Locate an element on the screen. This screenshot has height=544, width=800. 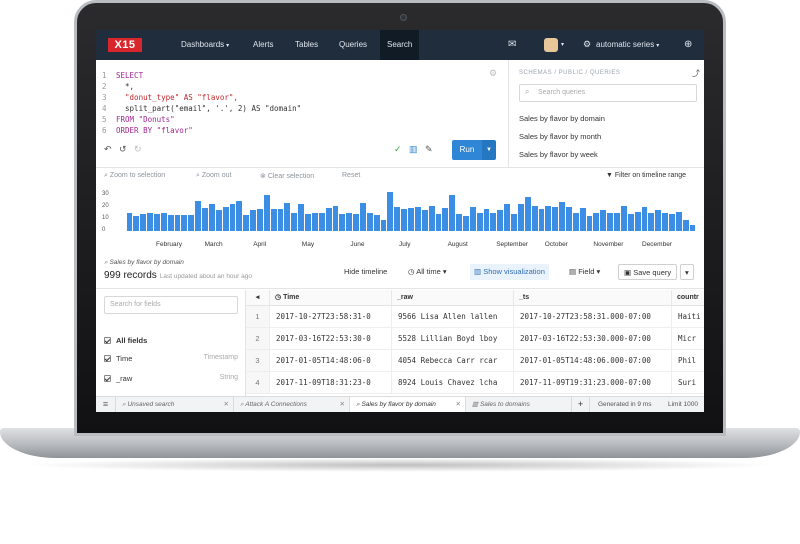
reset-button: Reset is located at coordinates (351, 175).